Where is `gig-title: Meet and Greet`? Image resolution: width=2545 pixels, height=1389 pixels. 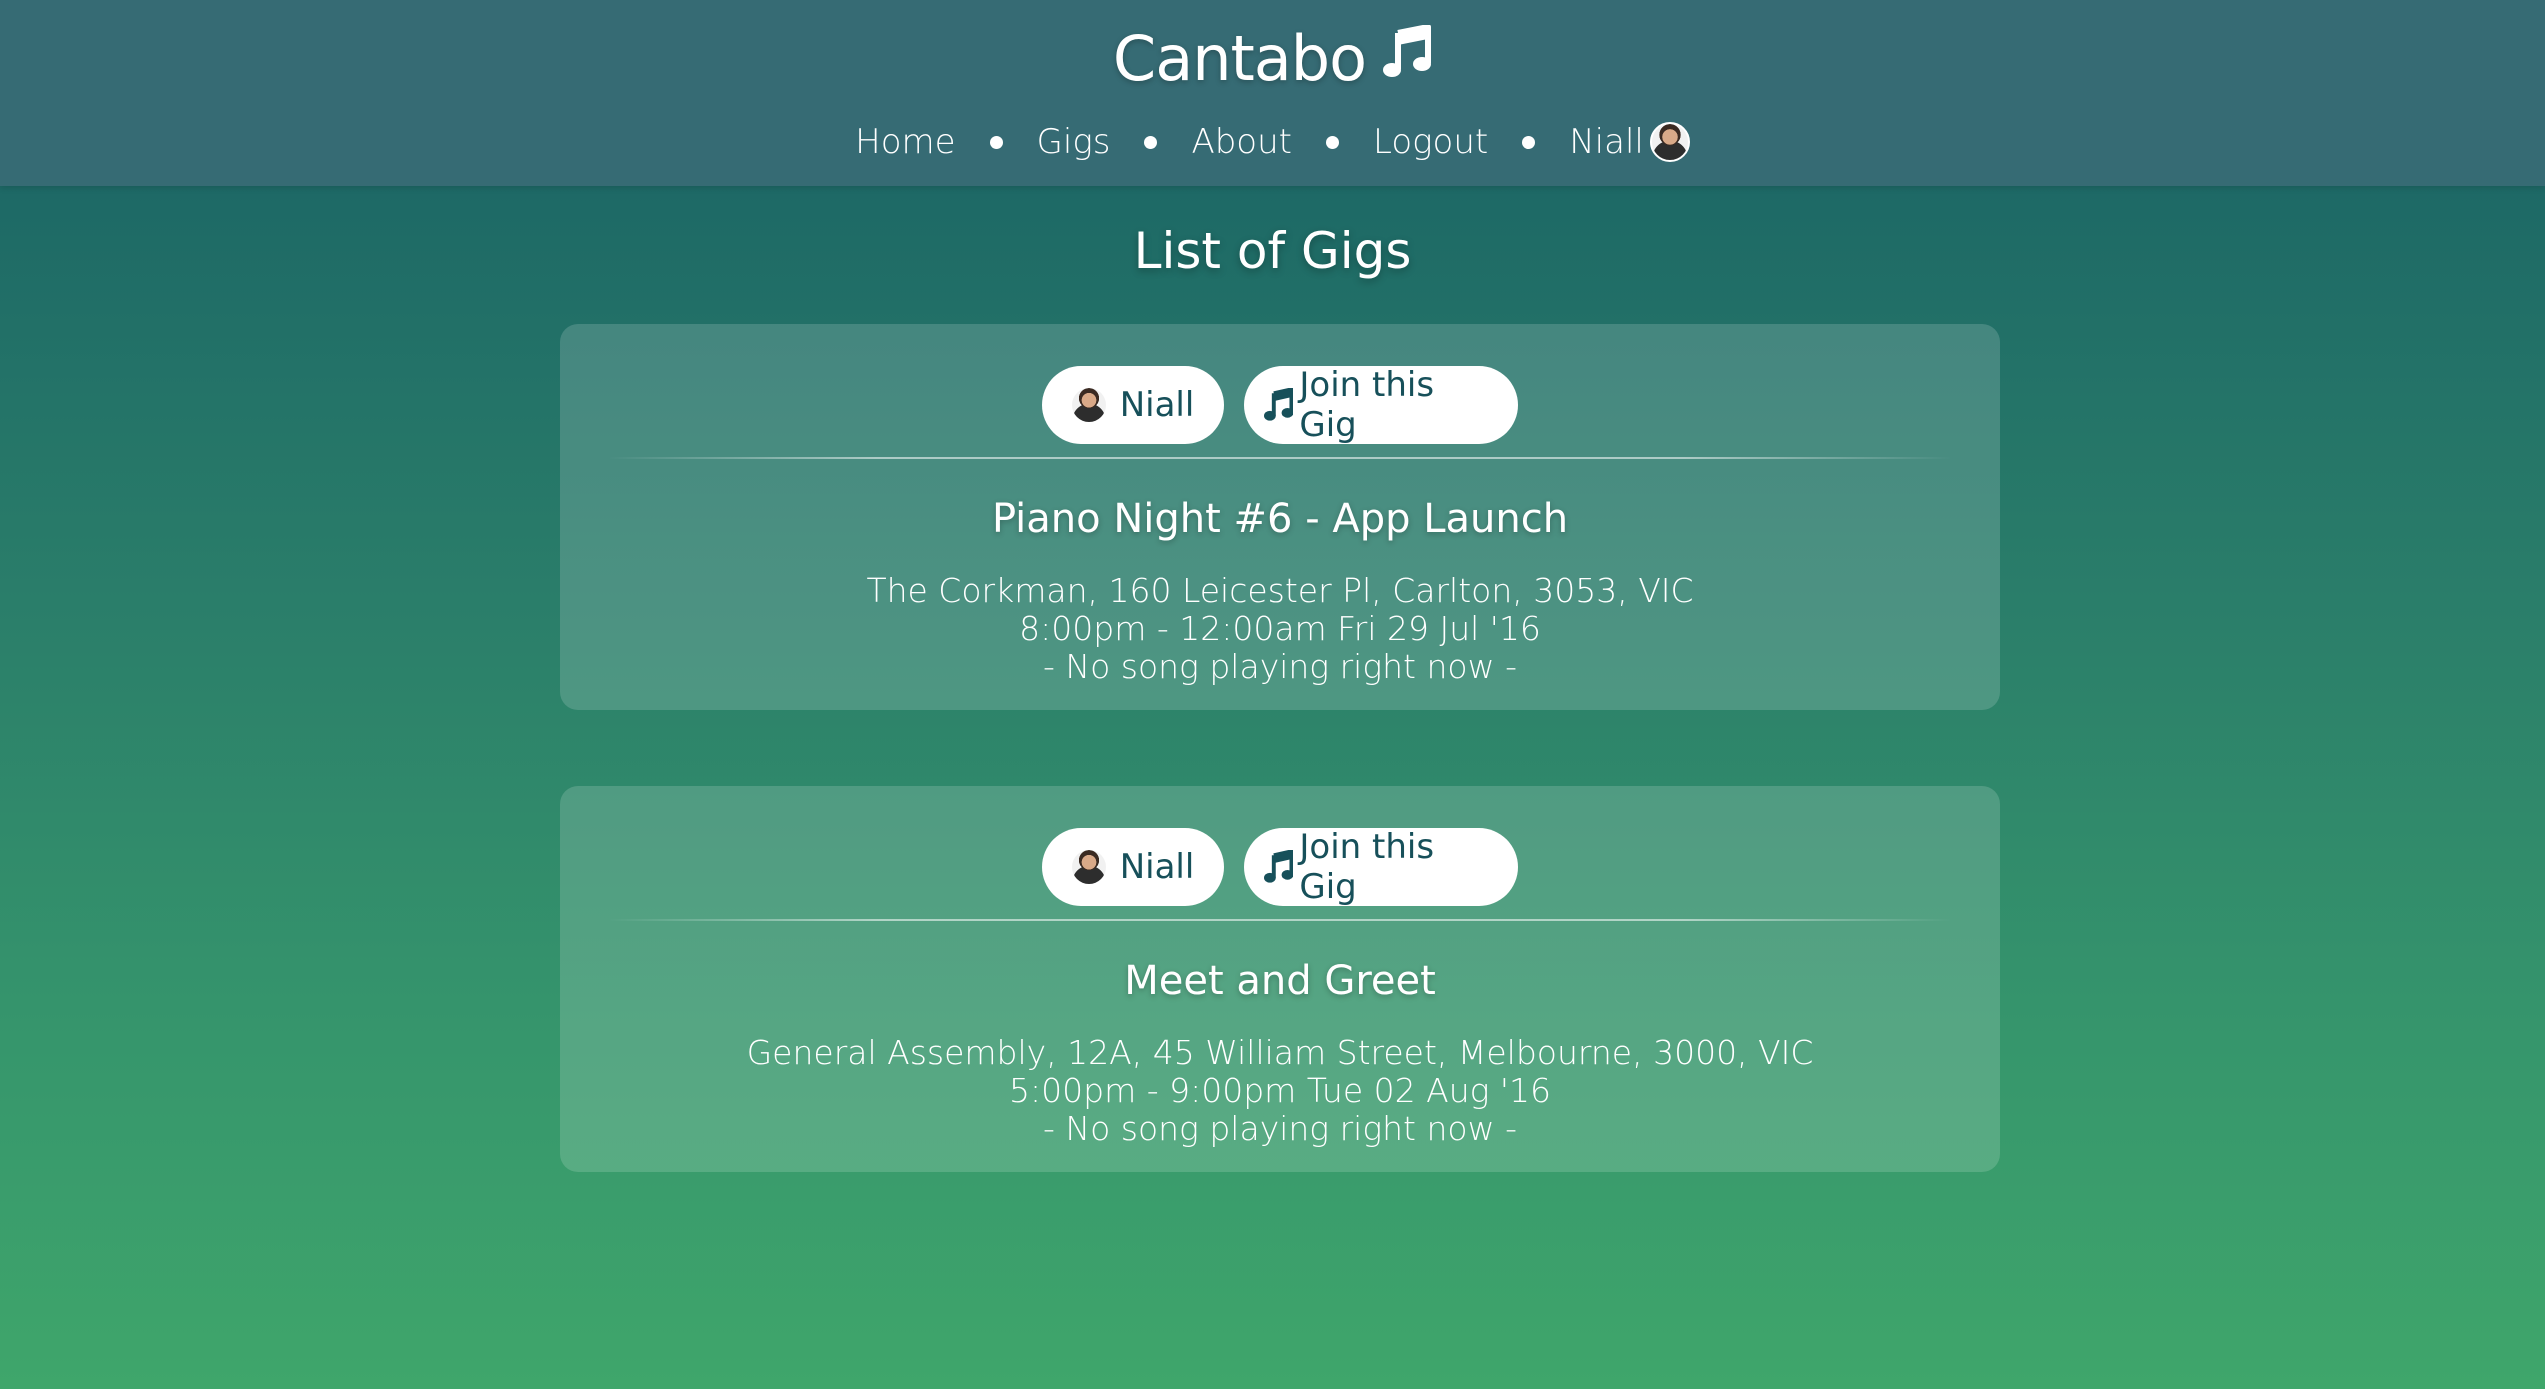 gig-title: Meet and Greet is located at coordinates (1280, 981).